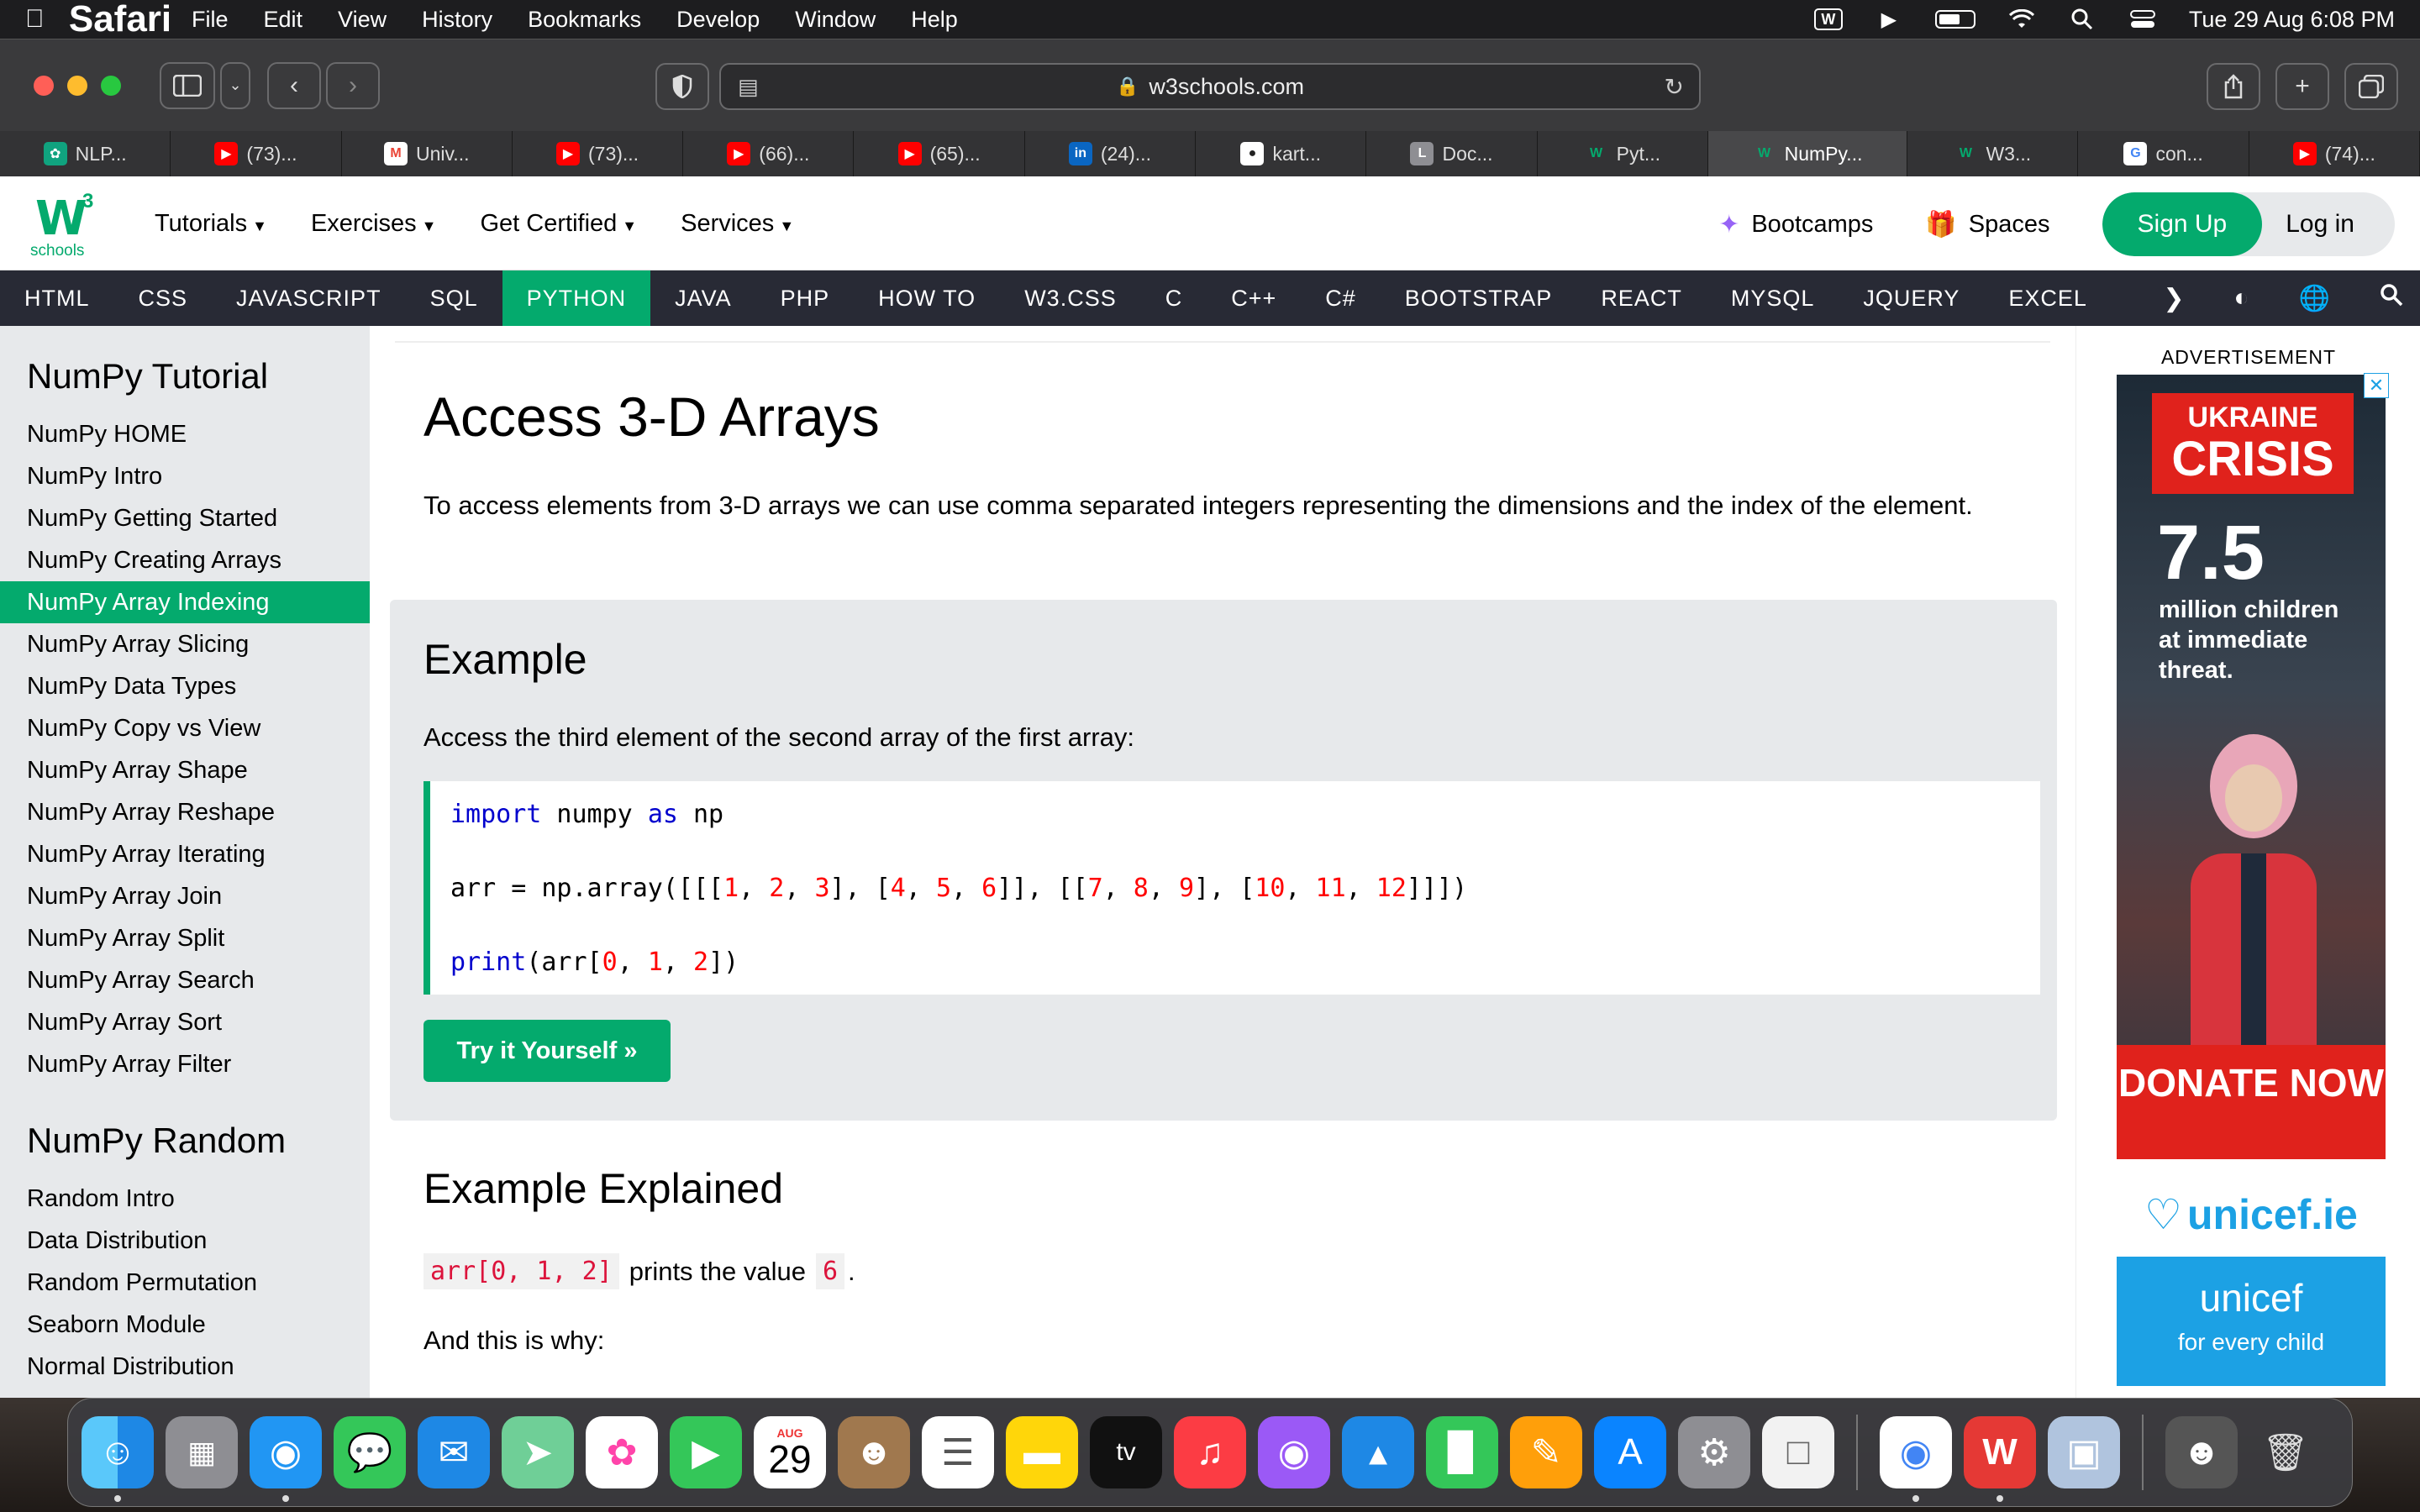 This screenshot has width=2420, height=1512. I want to click on preview-icon: □, so click(1798, 1452).